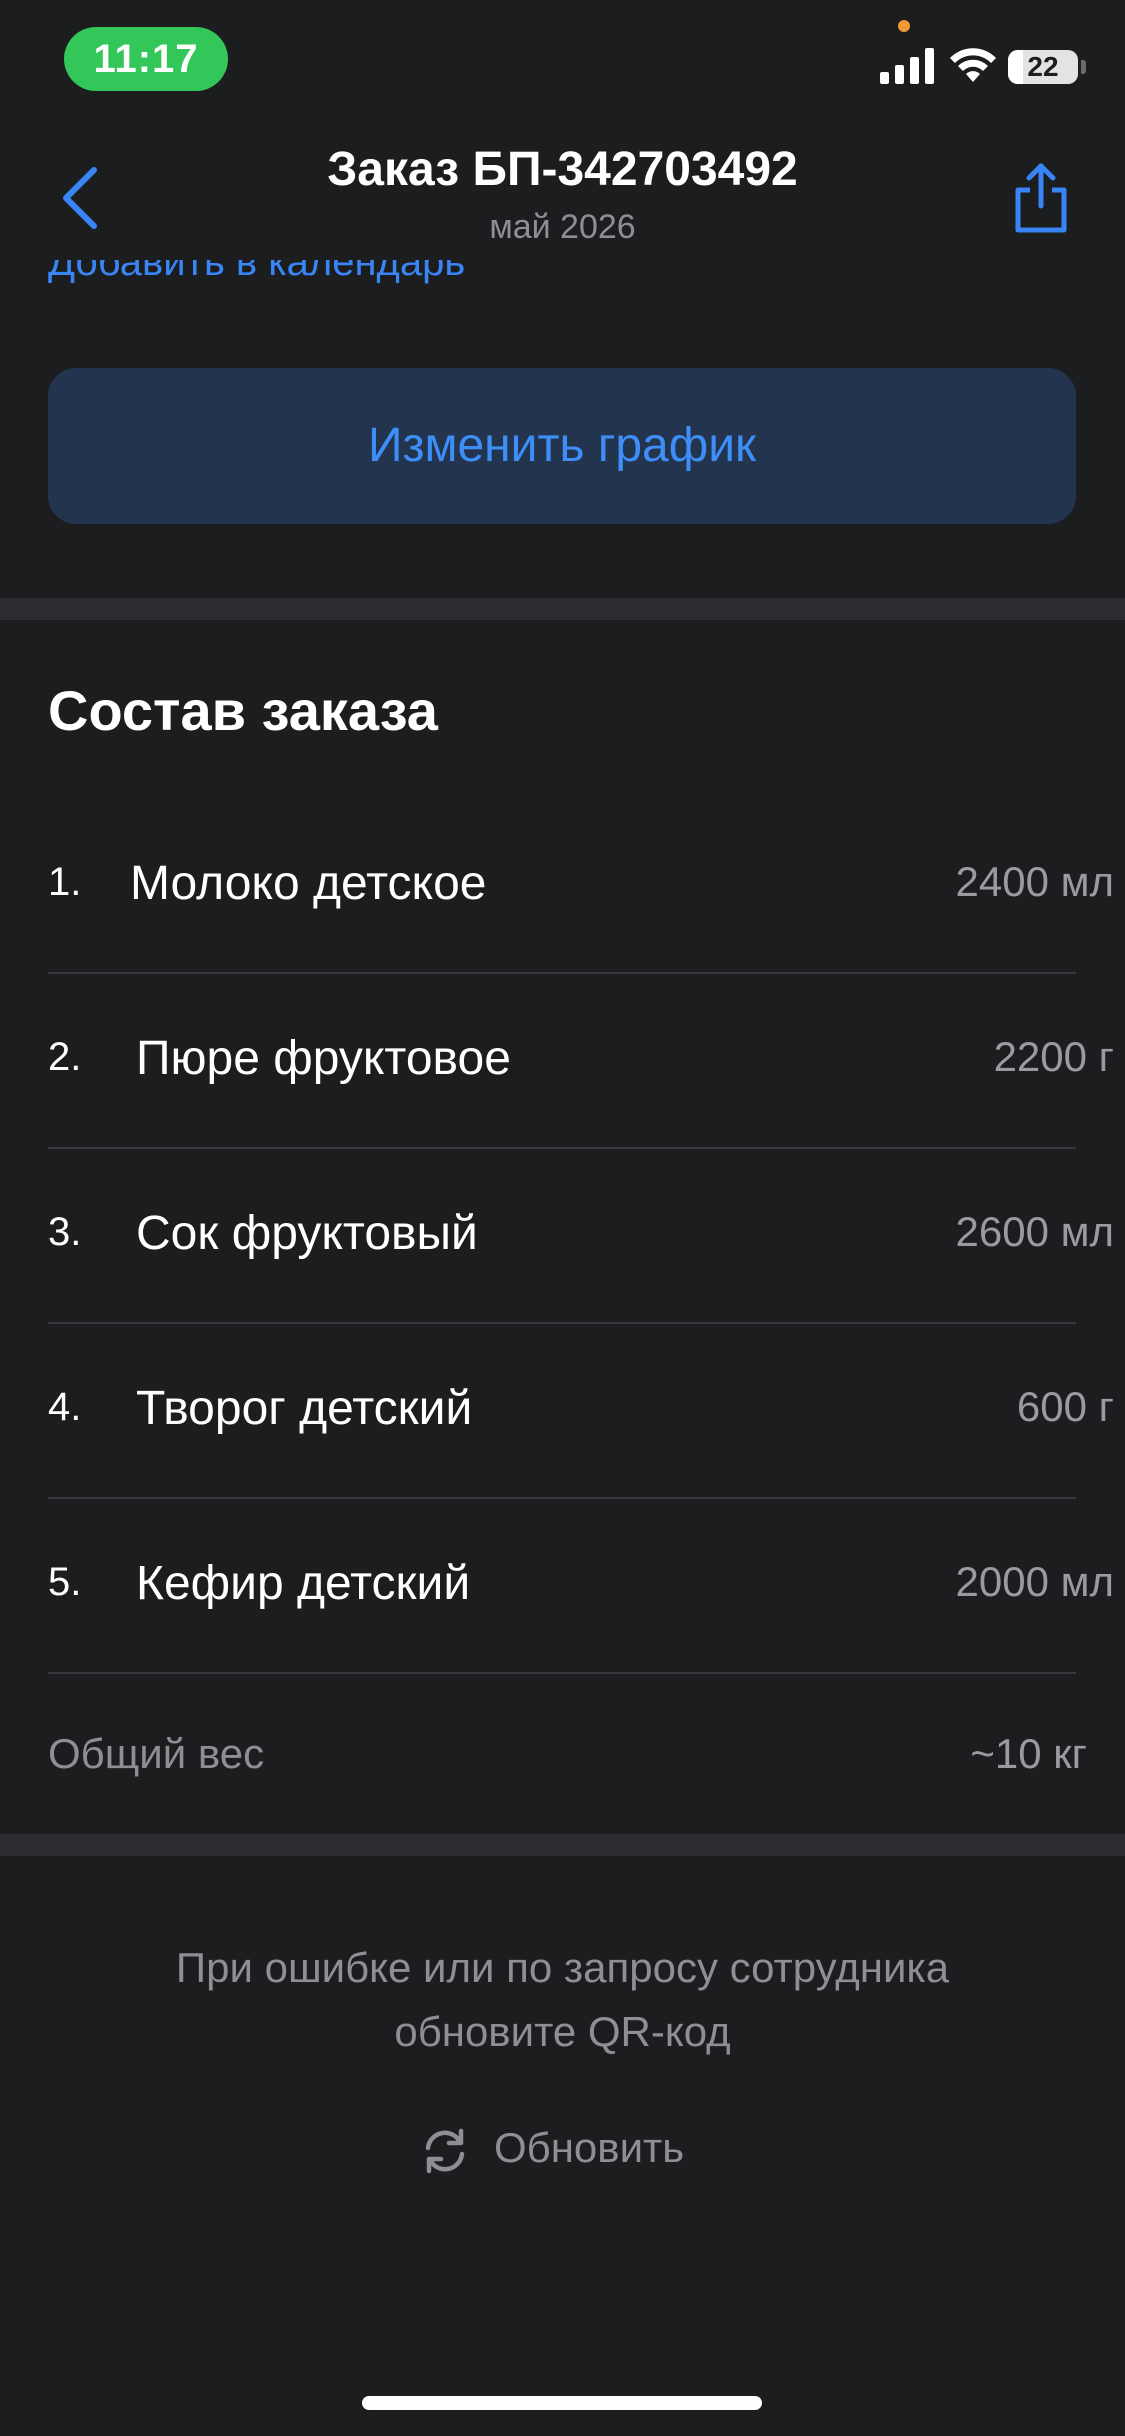 The width and height of the screenshot is (1125, 2436). What do you see at coordinates (1034, 881) in the screenshot?
I see `item-quantity: 2400 мл` at bounding box center [1034, 881].